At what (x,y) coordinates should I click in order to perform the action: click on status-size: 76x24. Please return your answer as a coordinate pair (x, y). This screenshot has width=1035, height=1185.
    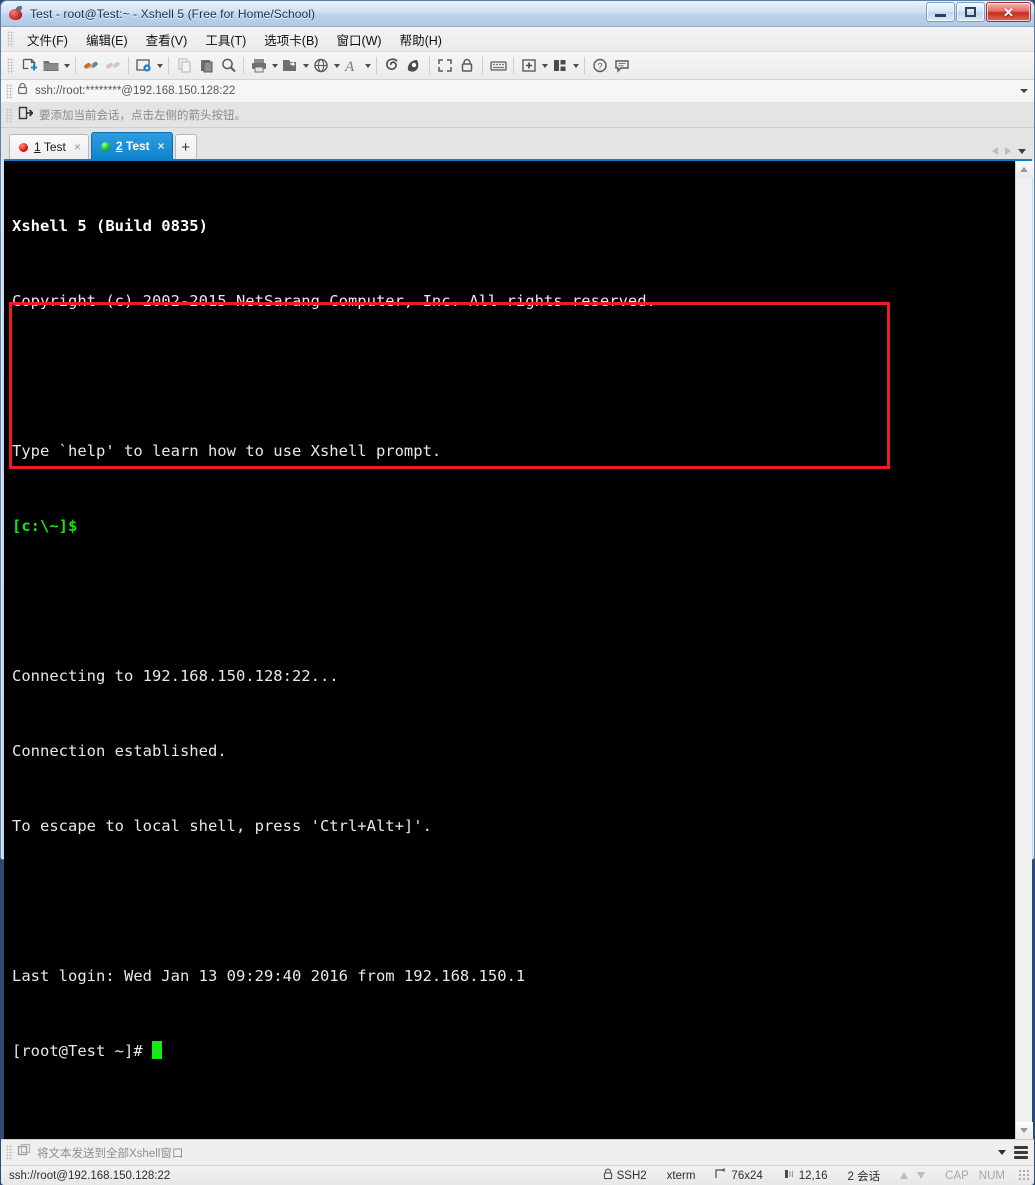
    Looking at the image, I should click on (738, 1175).